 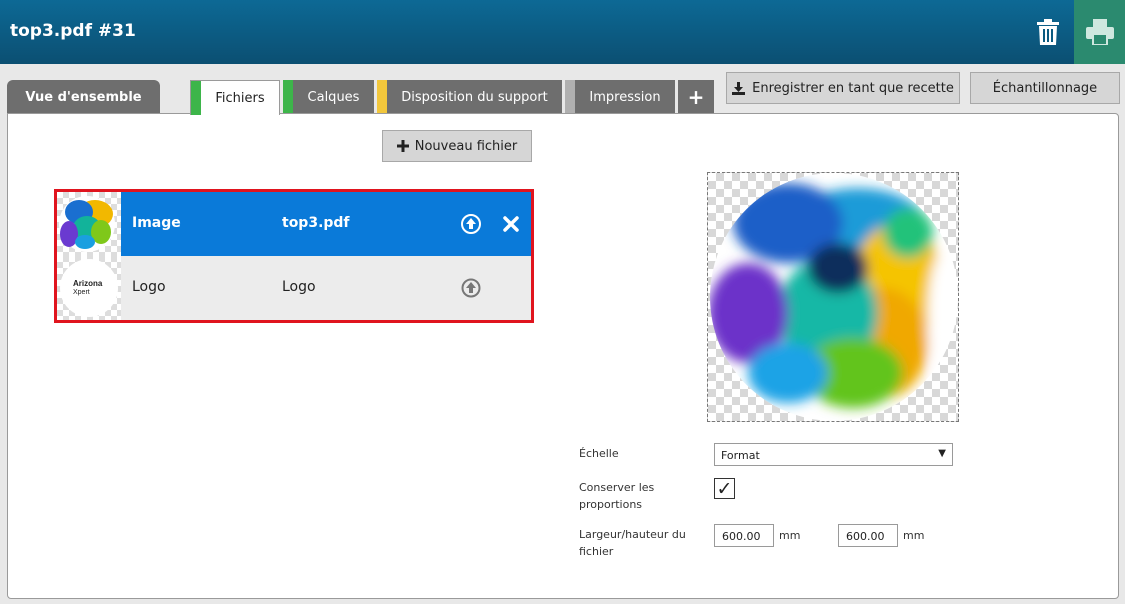 I want to click on height-unit: mm, so click(x=914, y=535).